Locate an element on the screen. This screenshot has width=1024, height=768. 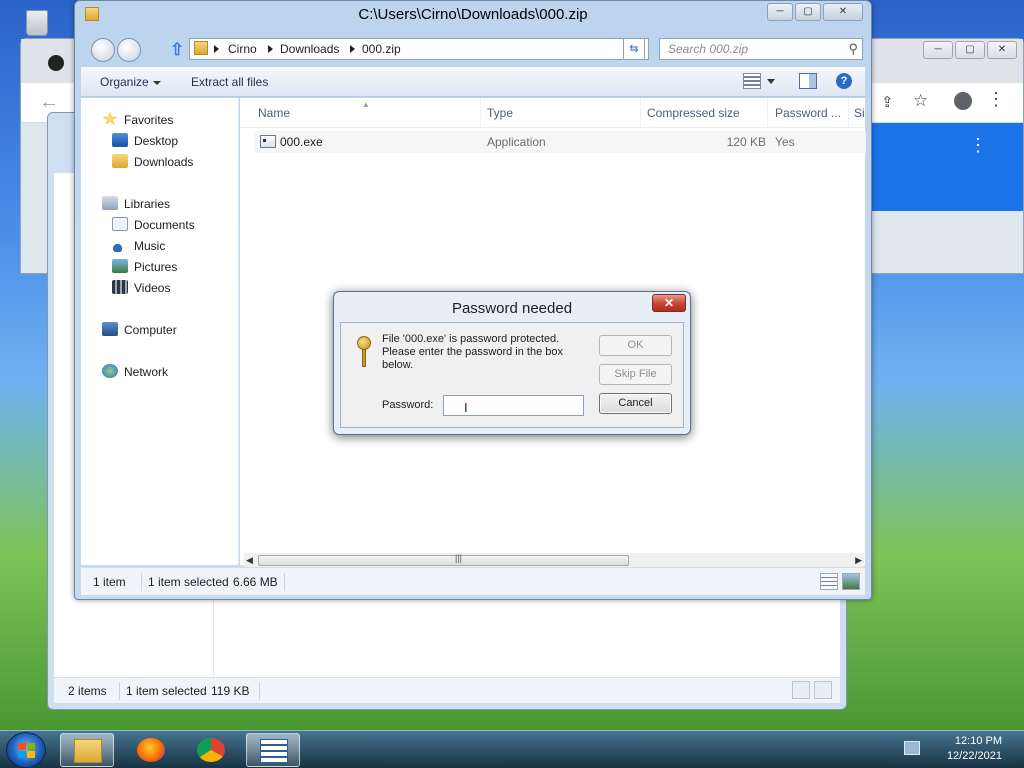
back-button is located at coordinates (103, 50).